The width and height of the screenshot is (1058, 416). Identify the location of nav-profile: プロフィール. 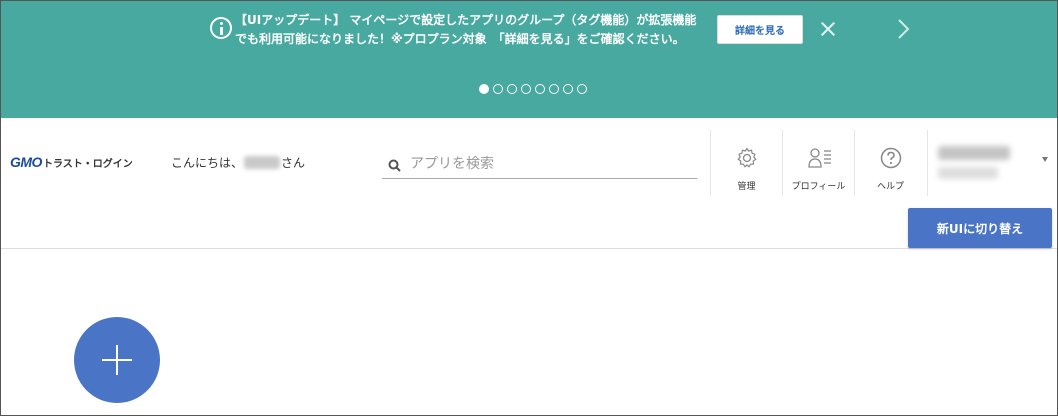
(818, 163).